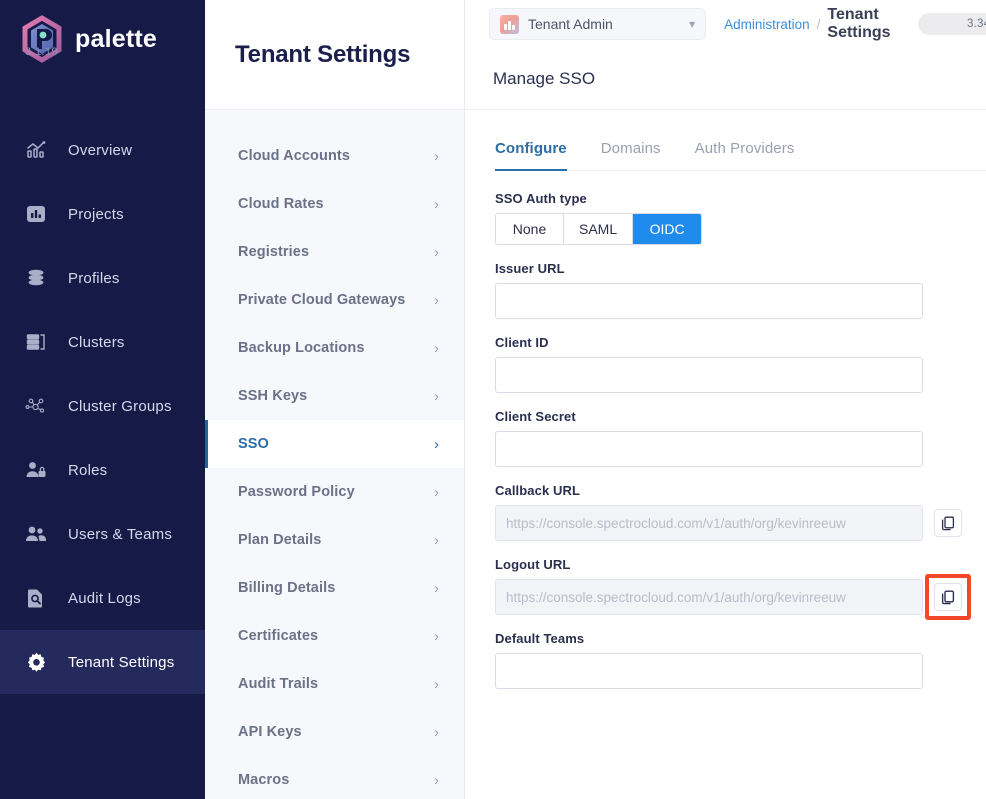 The image size is (986, 799). Describe the element at coordinates (278, 636) in the screenshot. I see `settings-item-label: Certificates` at that location.